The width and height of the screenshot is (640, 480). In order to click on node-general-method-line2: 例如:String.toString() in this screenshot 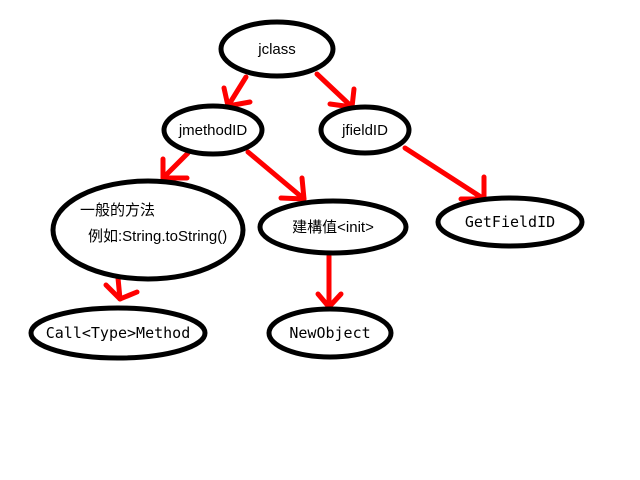, I will do `click(157, 236)`.